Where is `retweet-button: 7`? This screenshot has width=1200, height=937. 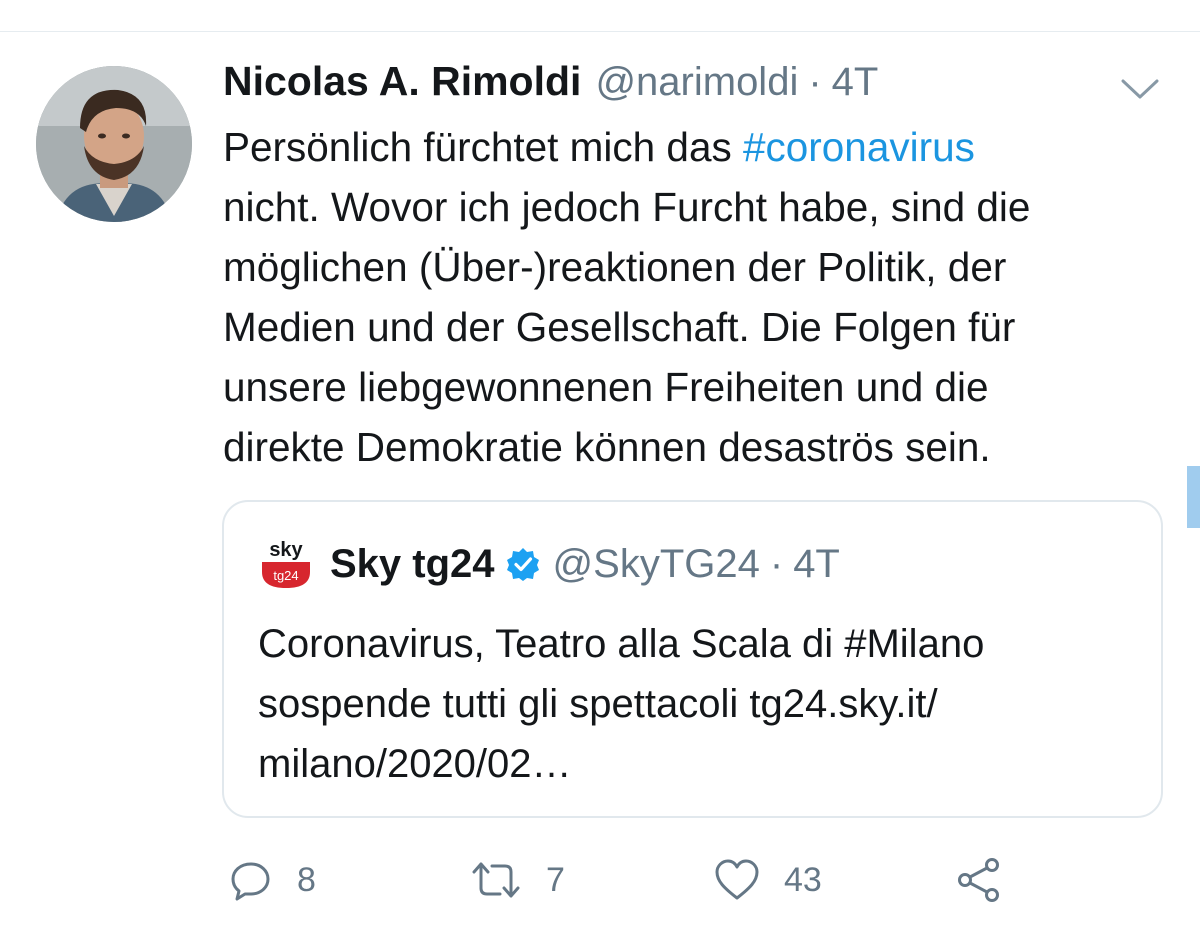 retweet-button: 7 is located at coordinates (517, 880).